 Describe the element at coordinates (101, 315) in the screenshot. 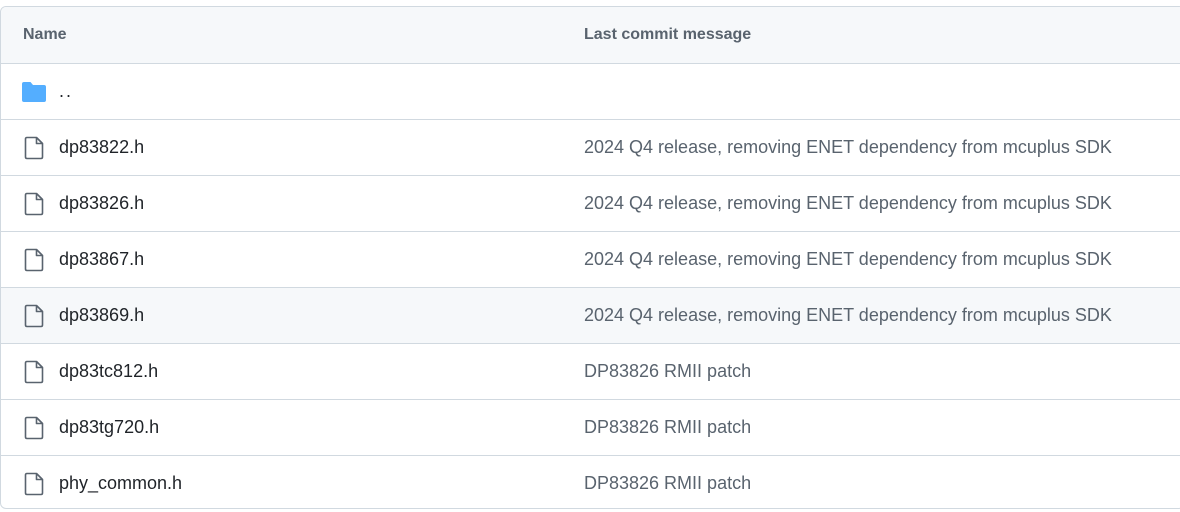

I see `file-name-link: dp83869.h` at that location.